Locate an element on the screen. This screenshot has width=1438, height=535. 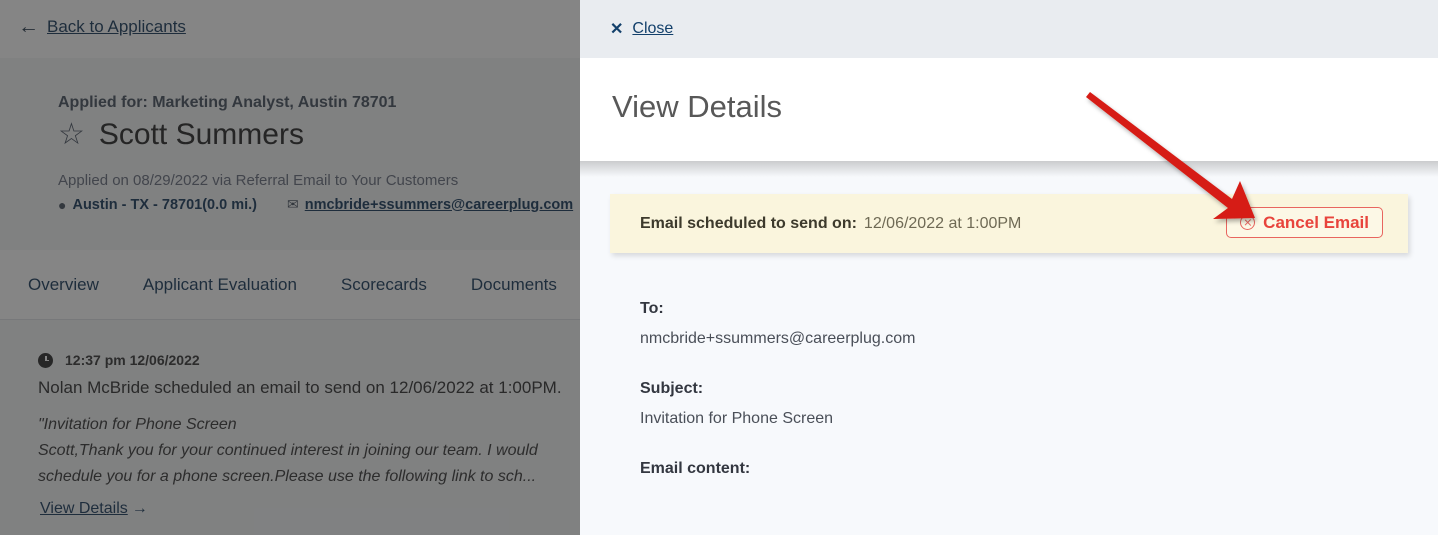
close-x-icon: ✕ is located at coordinates (617, 29).